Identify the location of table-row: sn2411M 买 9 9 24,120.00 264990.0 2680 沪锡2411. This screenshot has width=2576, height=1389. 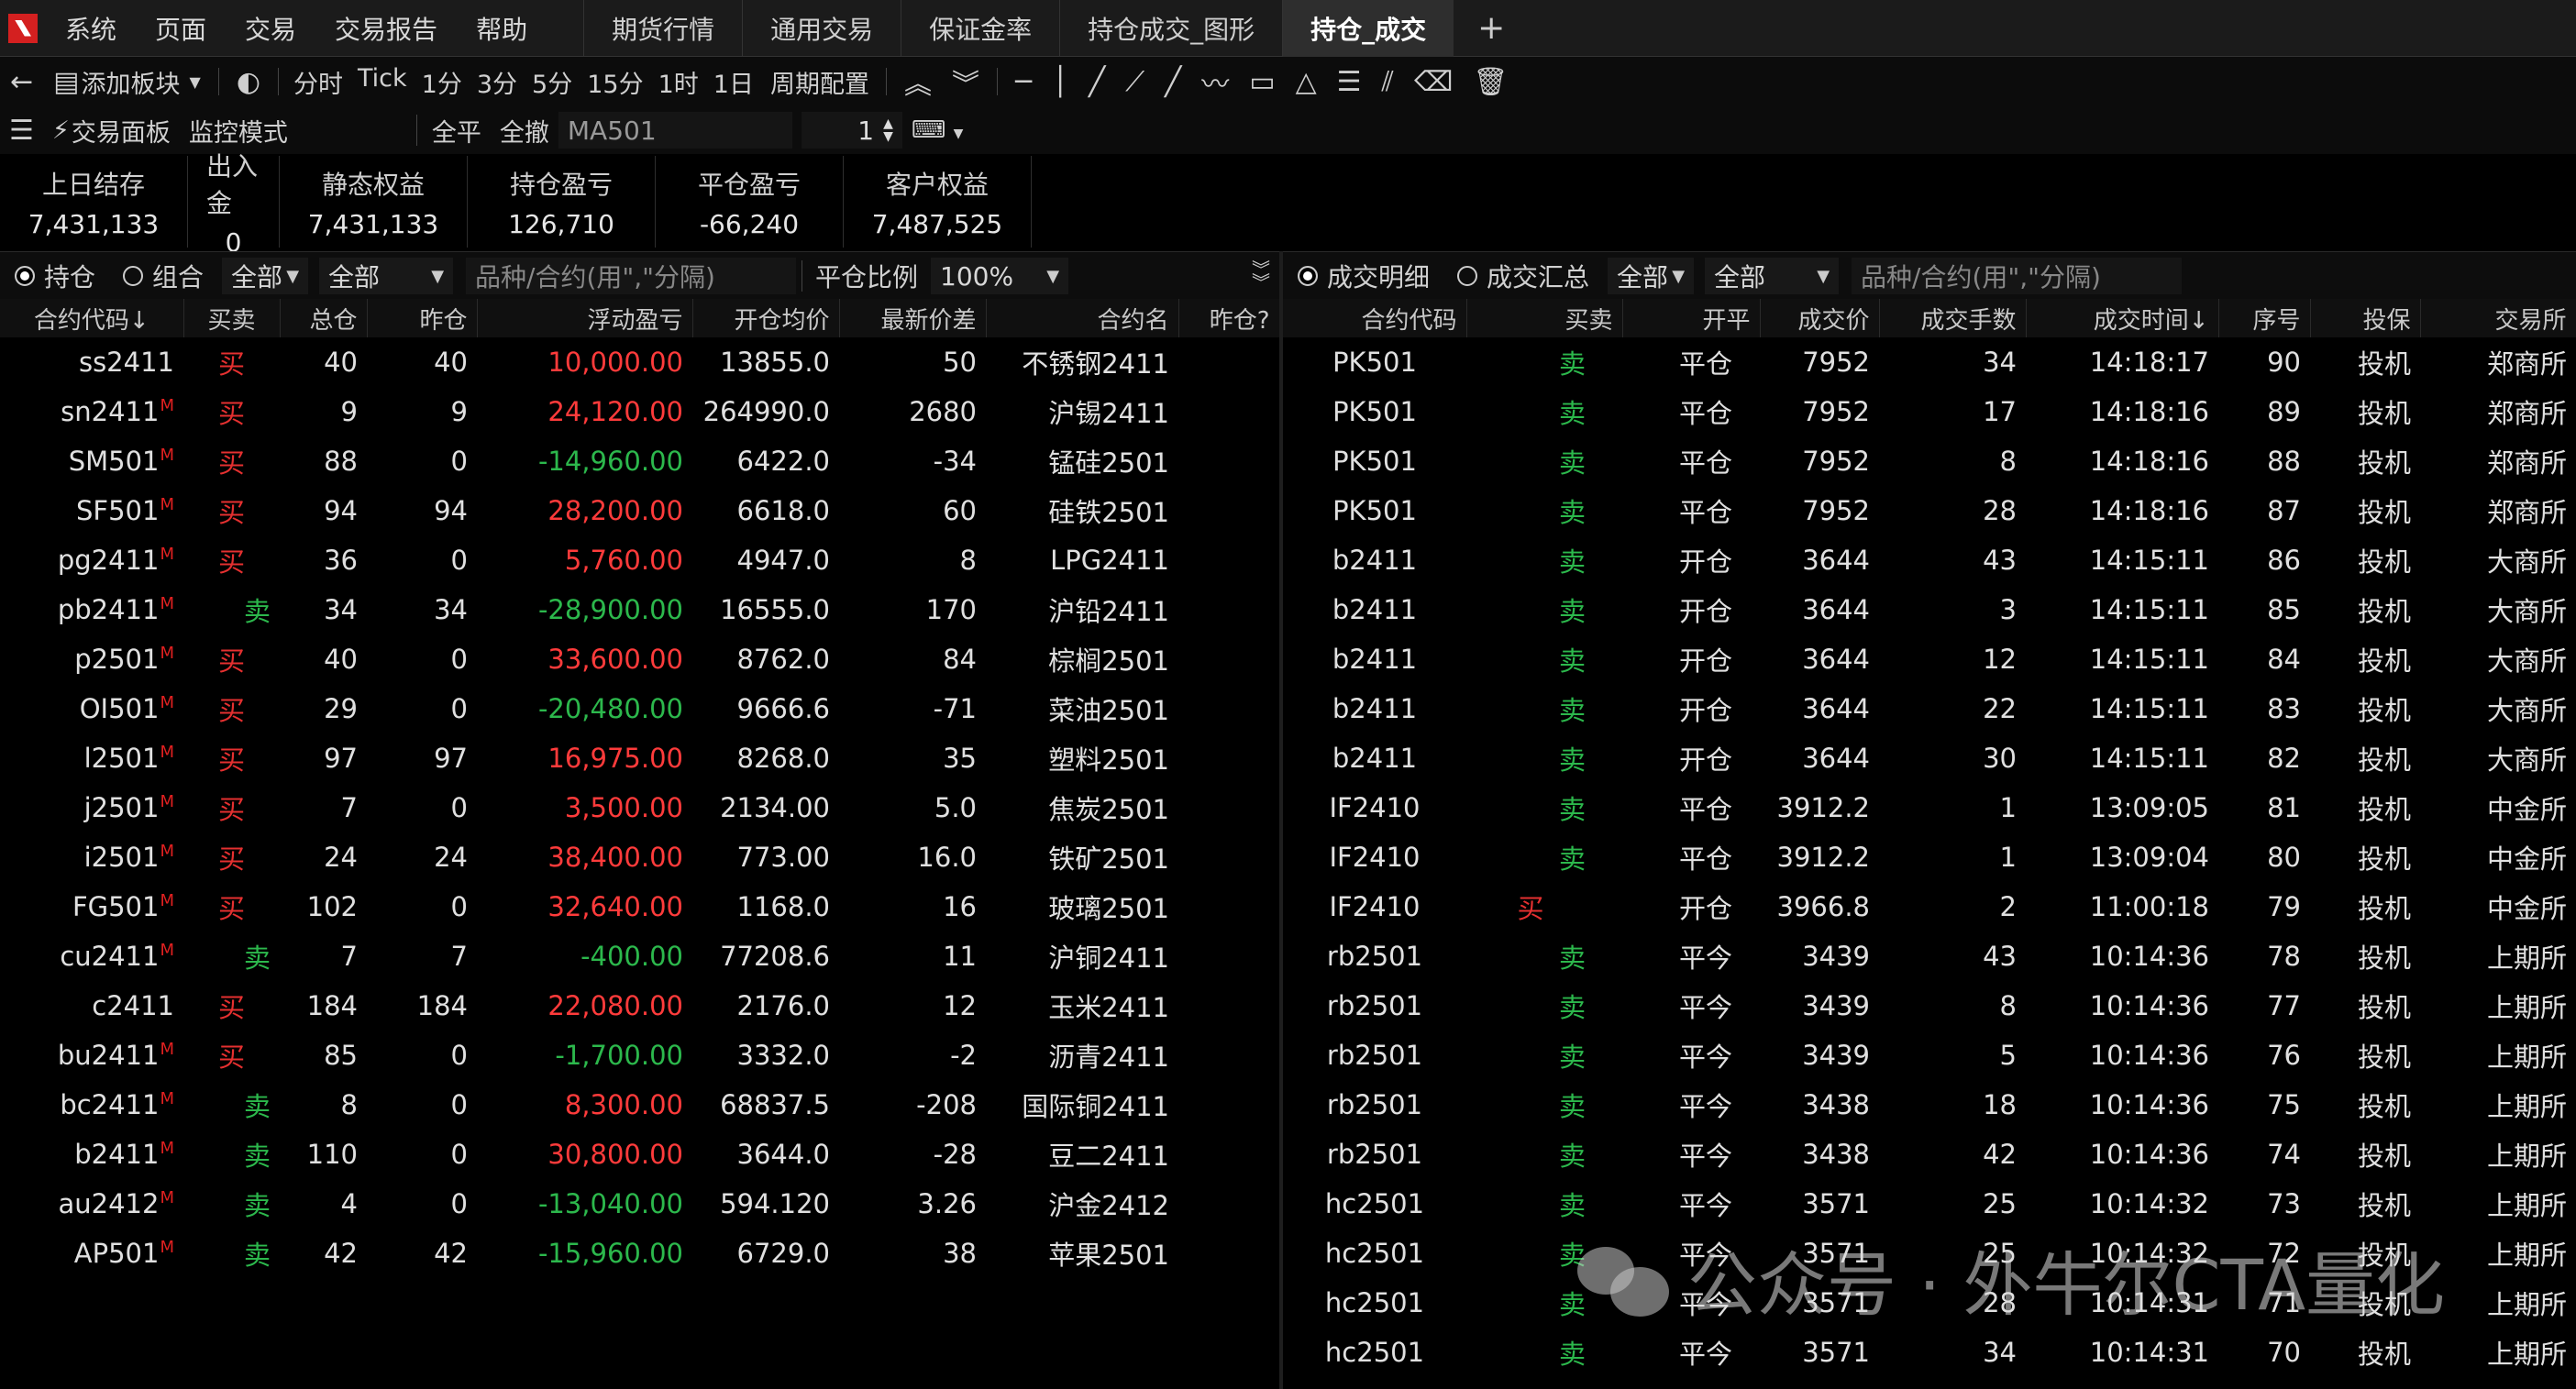
(639, 412).